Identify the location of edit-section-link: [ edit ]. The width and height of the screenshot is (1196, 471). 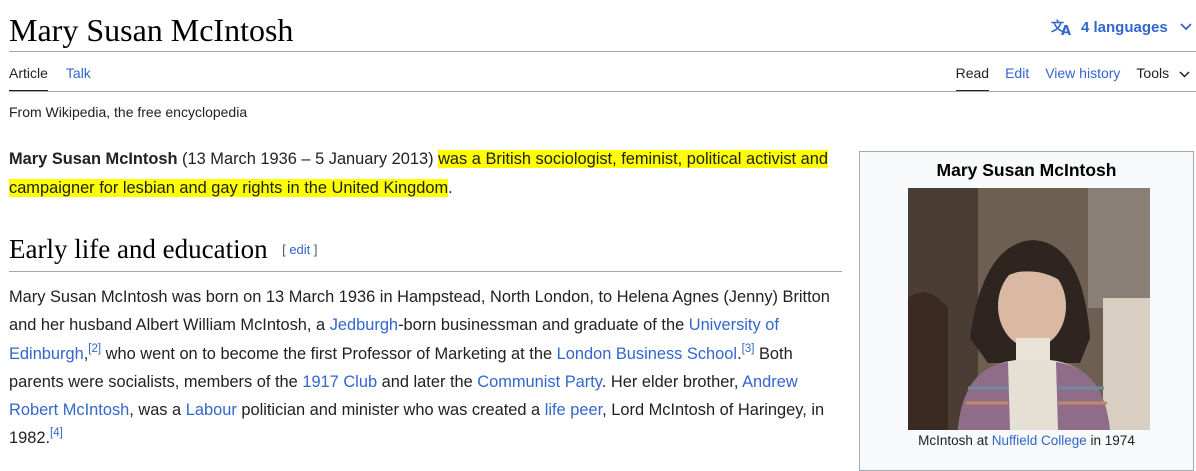
(299, 249).